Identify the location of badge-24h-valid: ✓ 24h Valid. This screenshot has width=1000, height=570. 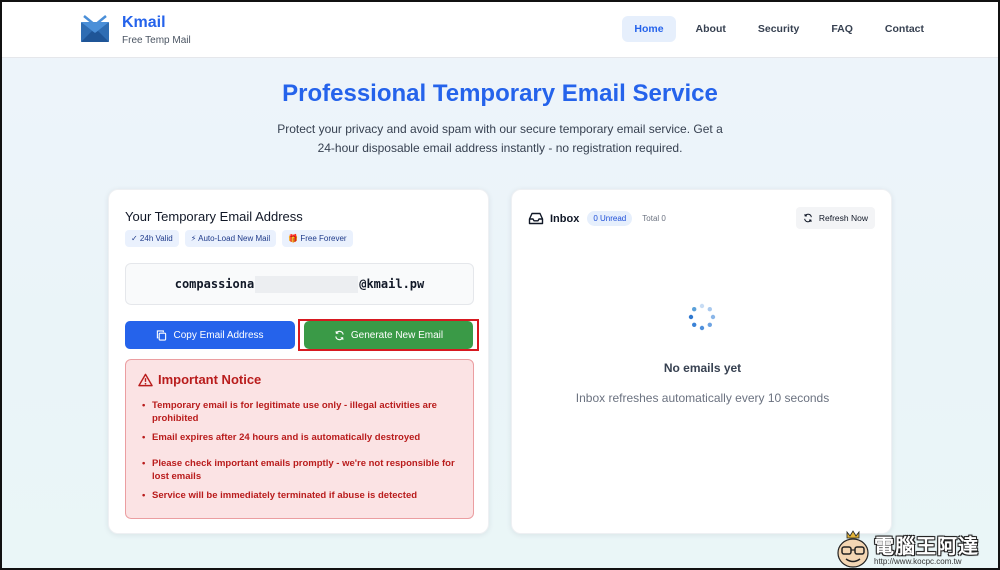
(152, 238).